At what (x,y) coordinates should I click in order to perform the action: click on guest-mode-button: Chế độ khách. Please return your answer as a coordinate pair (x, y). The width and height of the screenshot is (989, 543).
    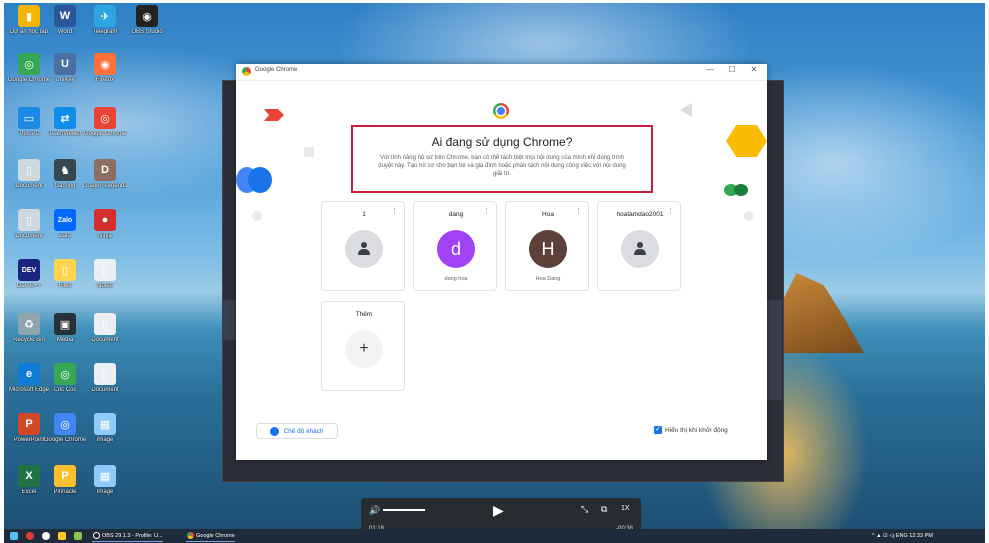
    Looking at the image, I should click on (297, 431).